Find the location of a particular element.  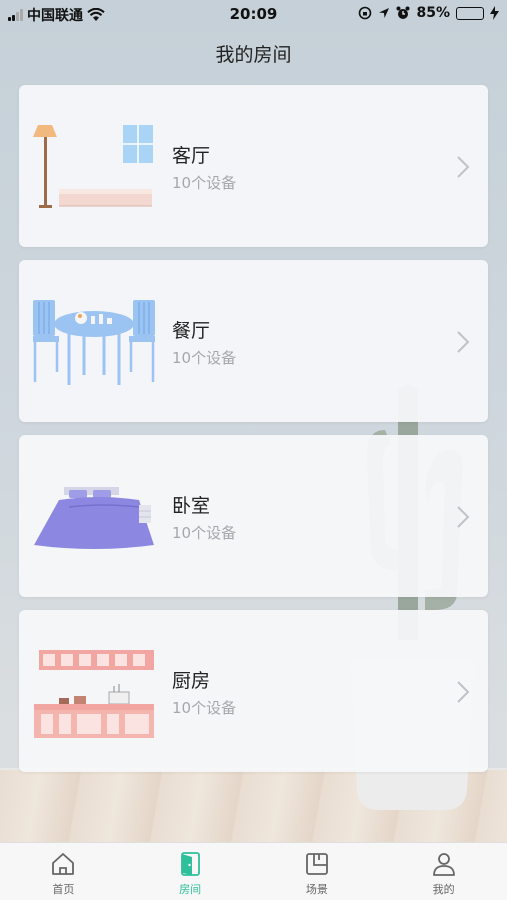

tab-rooms: 房间 is located at coordinates (190, 871).